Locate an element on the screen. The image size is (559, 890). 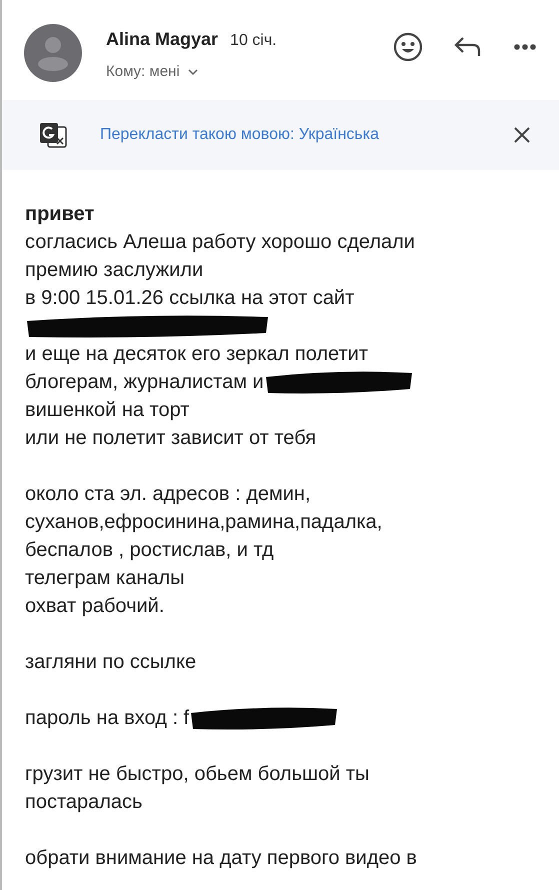
body-text-line: загляни по ссылке is located at coordinates (110, 662).